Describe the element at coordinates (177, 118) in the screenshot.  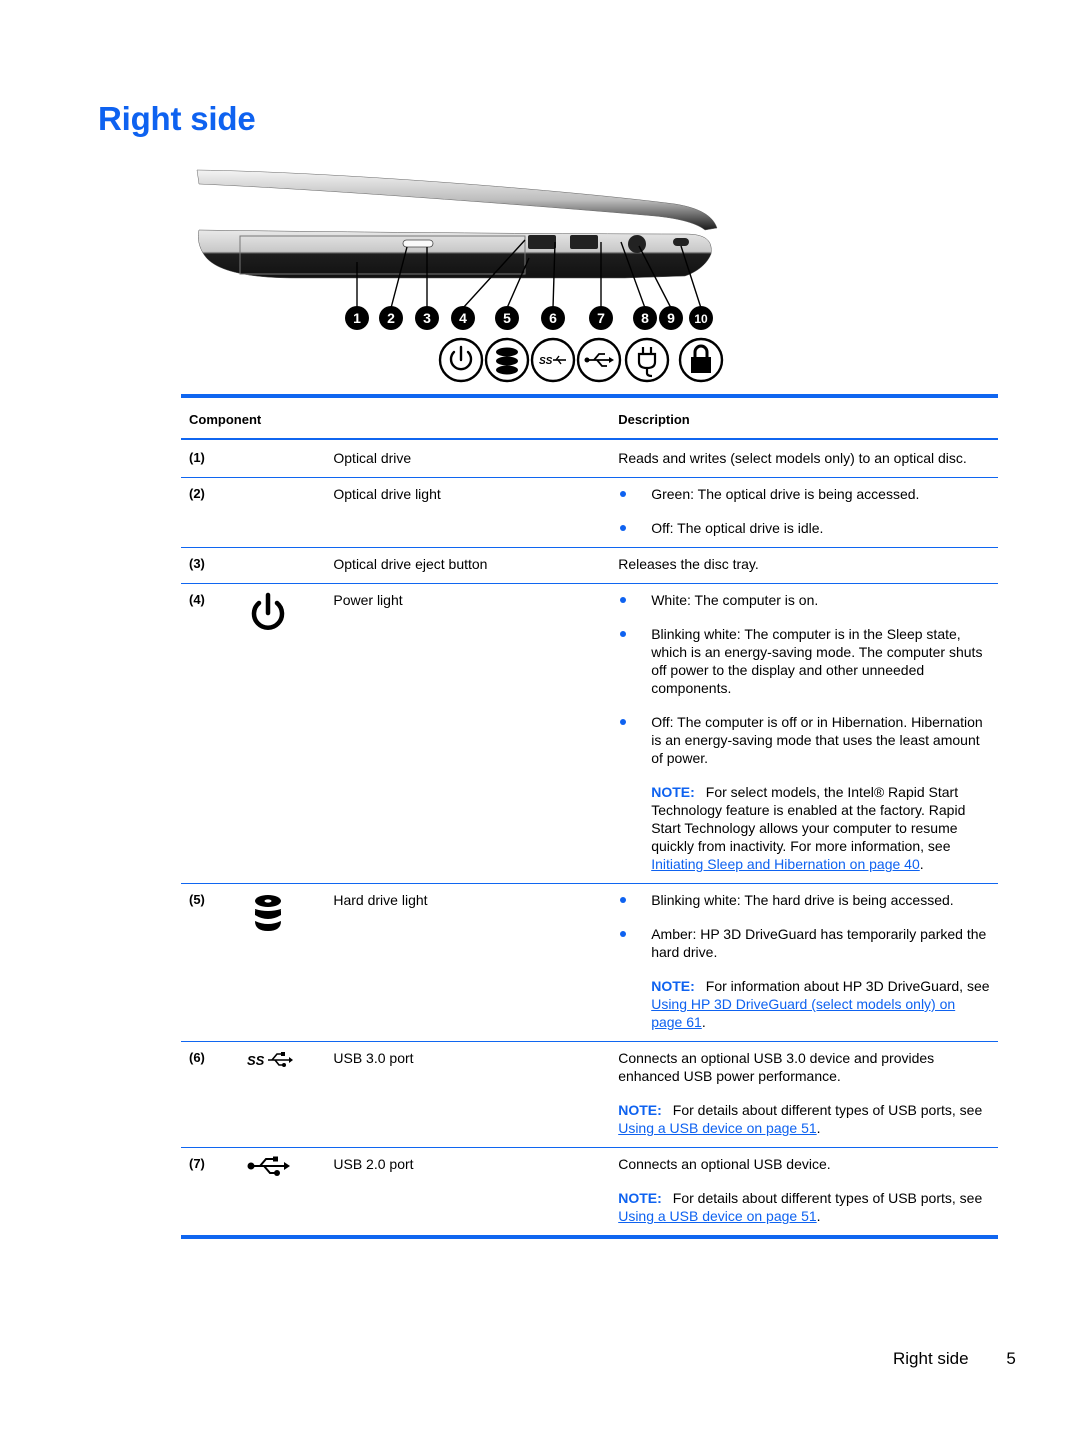
I see `page-title: Right side` at that location.